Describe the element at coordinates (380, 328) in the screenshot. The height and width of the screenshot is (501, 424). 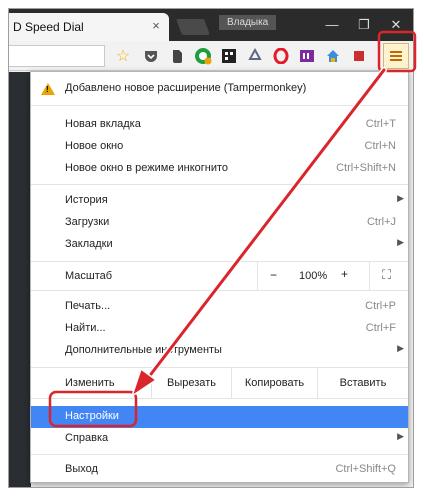
I see `find-shortcut: Ctrl+F` at that location.